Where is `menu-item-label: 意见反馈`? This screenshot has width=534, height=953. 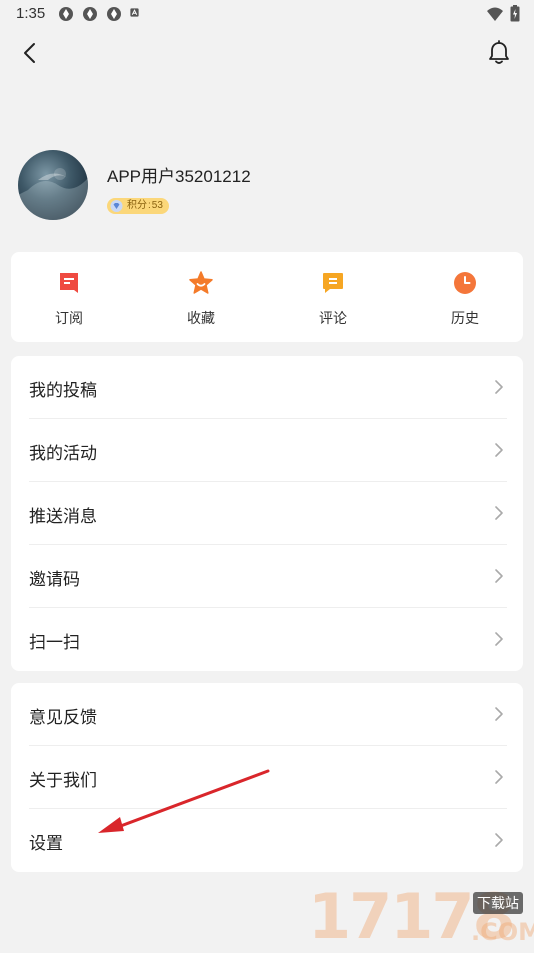
menu-item-label: 意见反馈 is located at coordinates (63, 717).